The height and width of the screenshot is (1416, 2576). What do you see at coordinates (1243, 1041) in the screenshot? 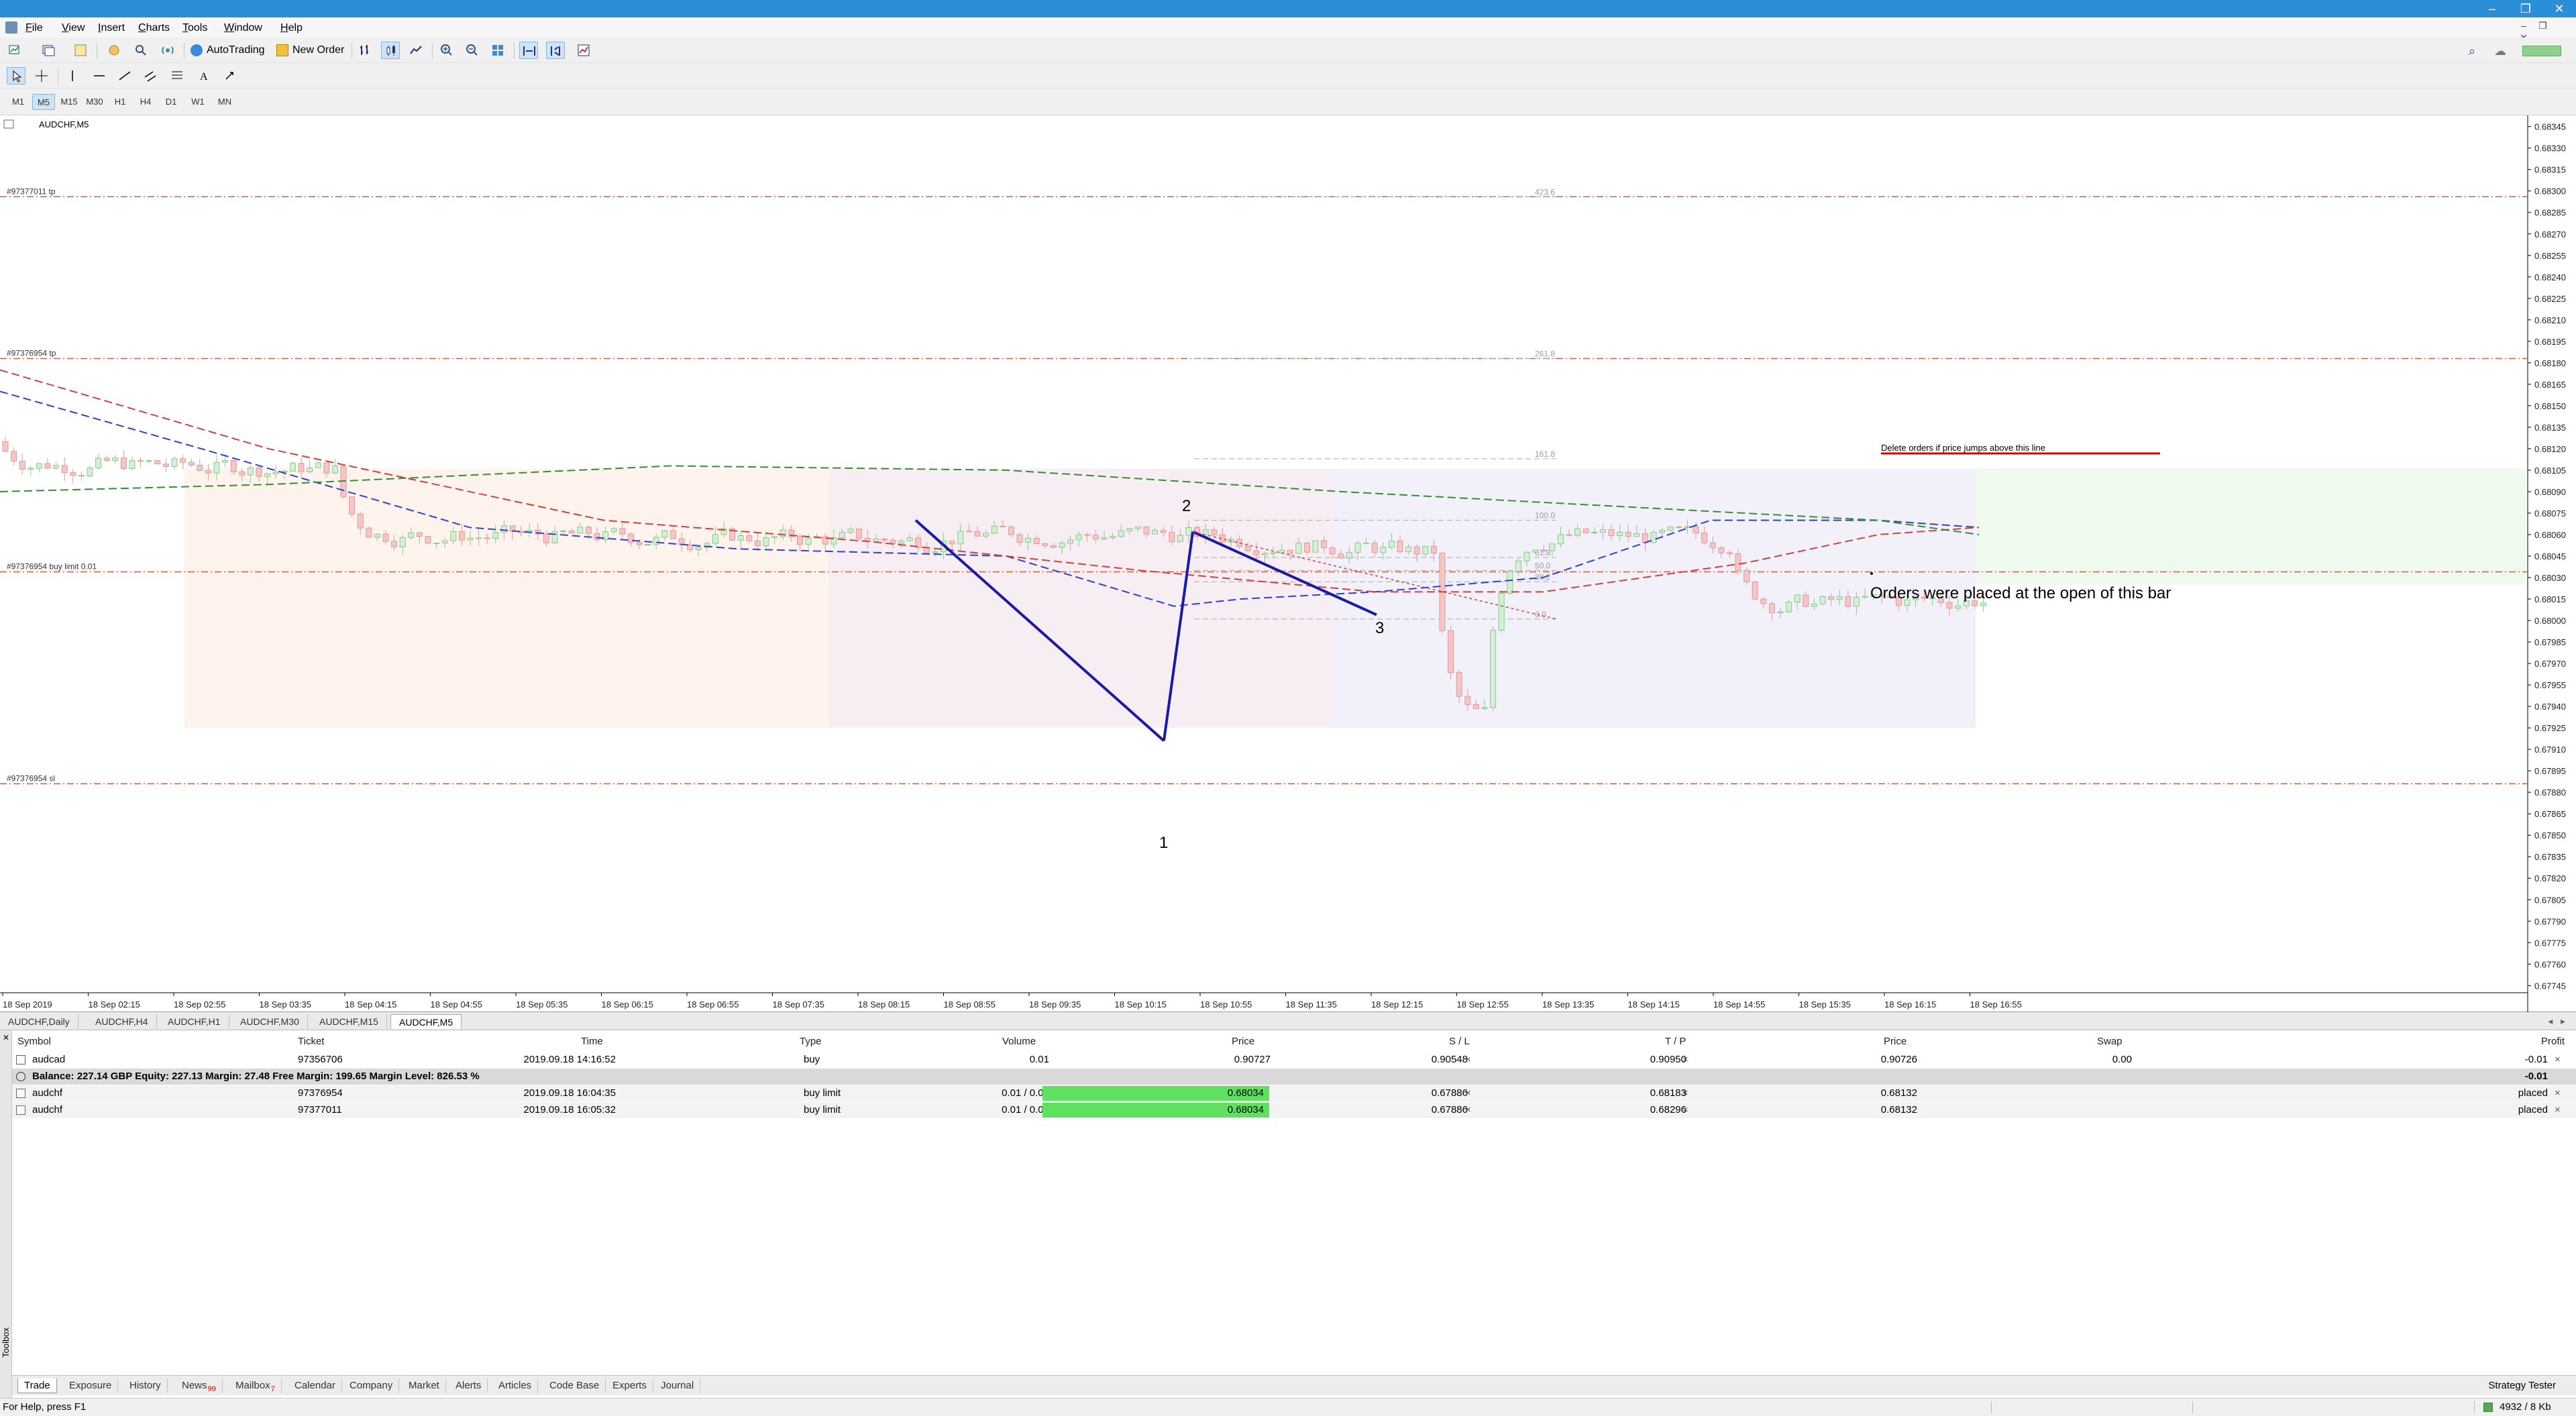
I see `col-price: Price` at bounding box center [1243, 1041].